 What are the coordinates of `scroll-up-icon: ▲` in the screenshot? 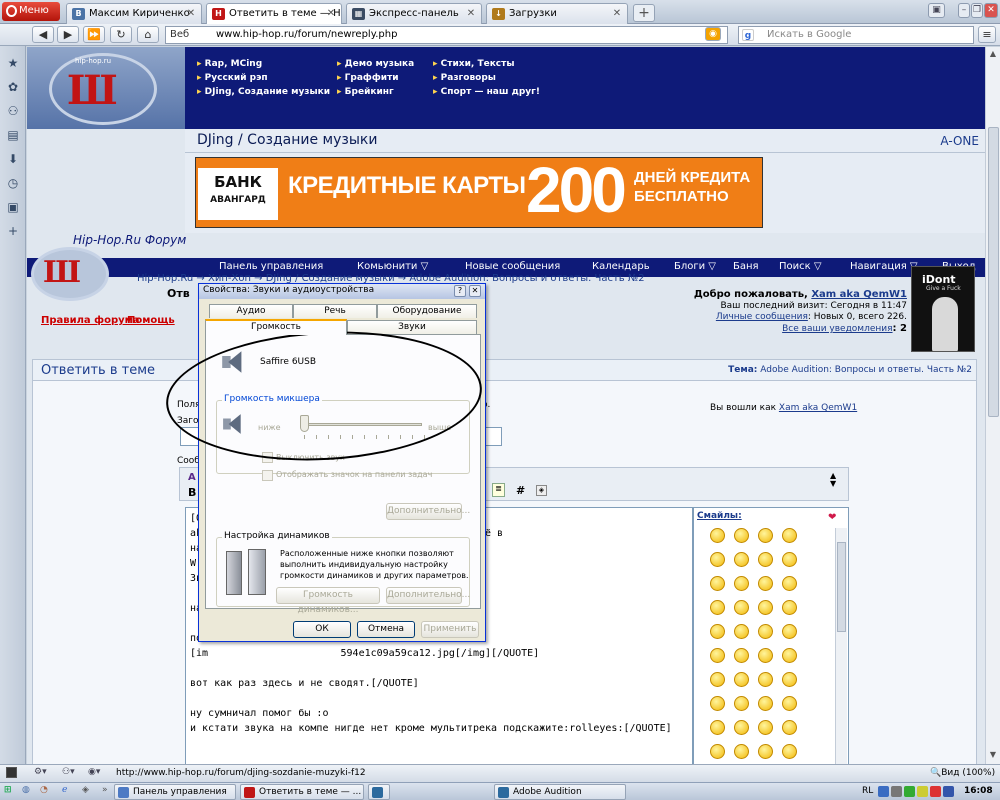 It's located at (993, 54).